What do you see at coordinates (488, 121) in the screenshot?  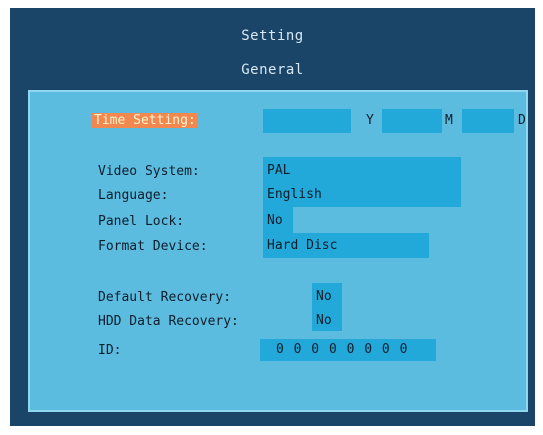 I see `day-field` at bounding box center [488, 121].